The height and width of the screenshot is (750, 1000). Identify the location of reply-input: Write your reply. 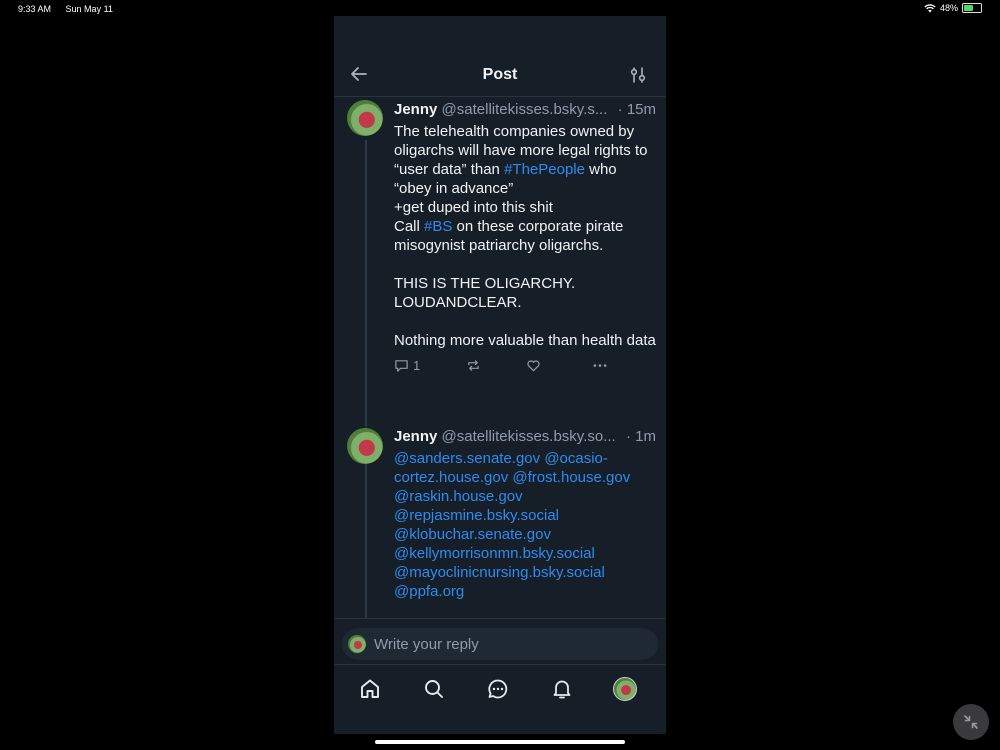
(500, 644).